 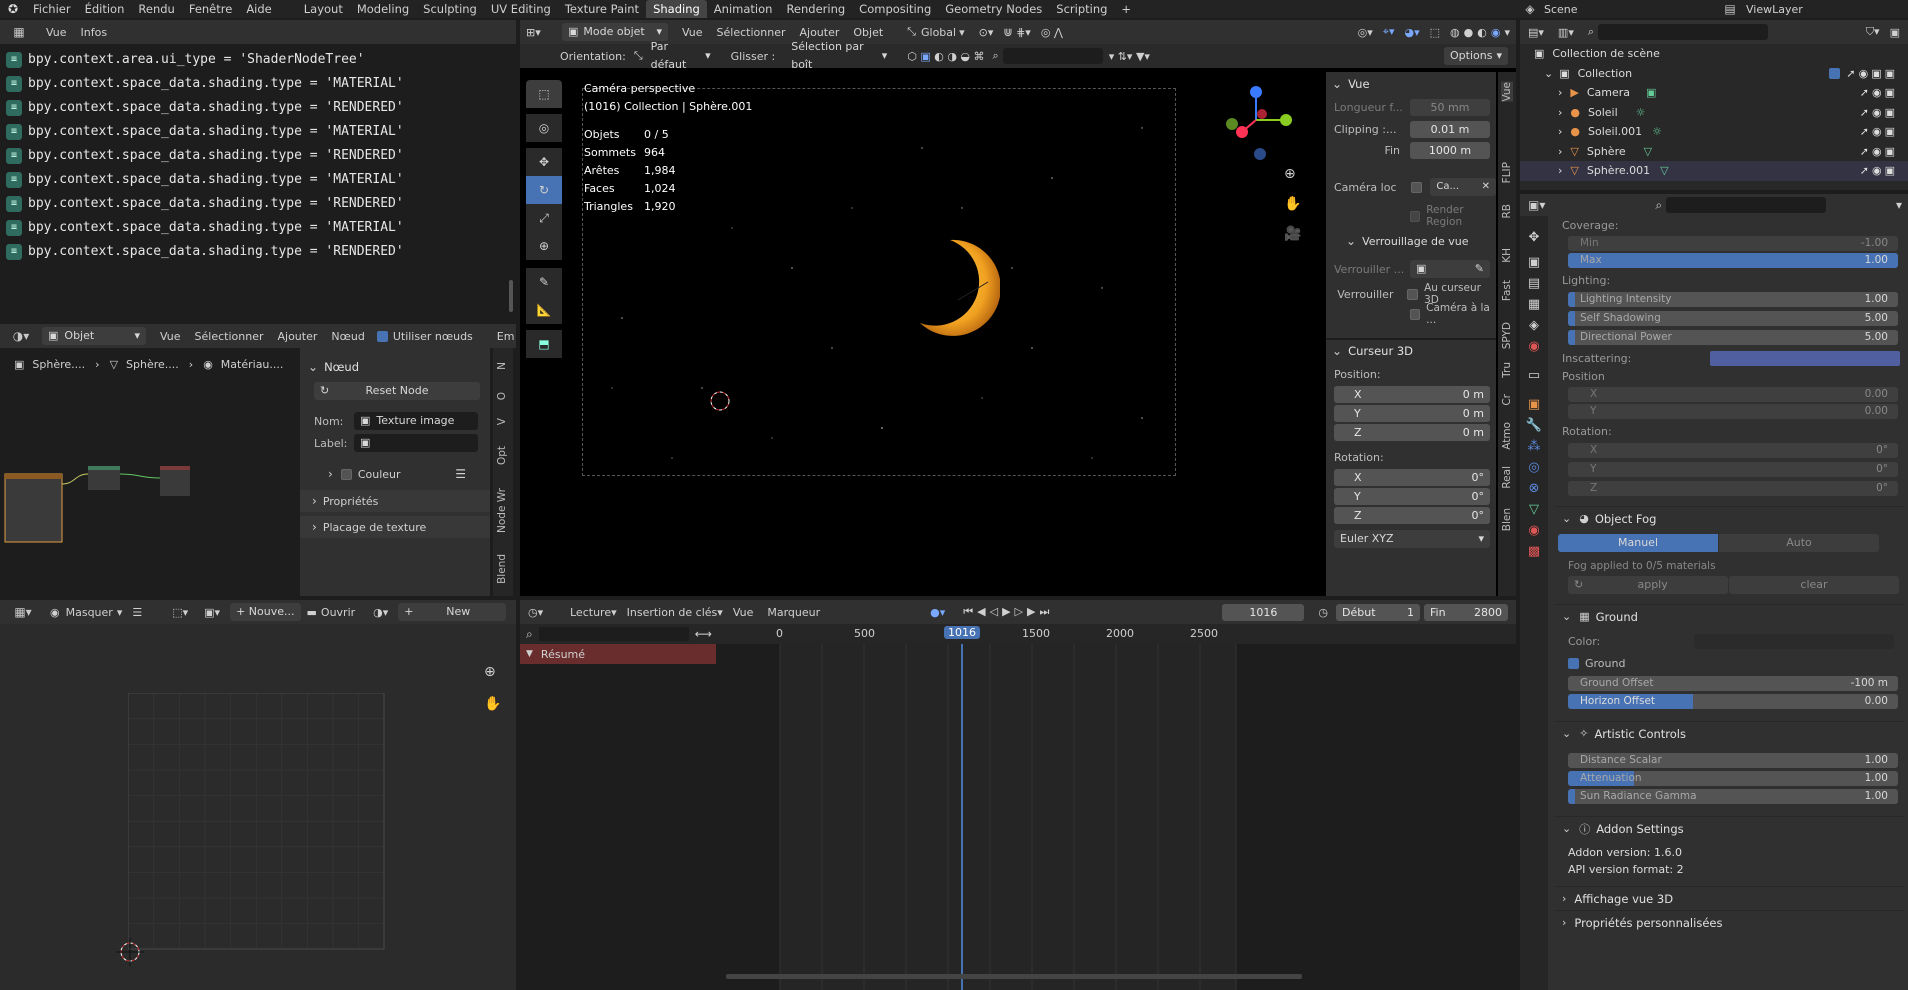 What do you see at coordinates (1126, 9) in the screenshot?
I see `add-workspace-icon: +` at bounding box center [1126, 9].